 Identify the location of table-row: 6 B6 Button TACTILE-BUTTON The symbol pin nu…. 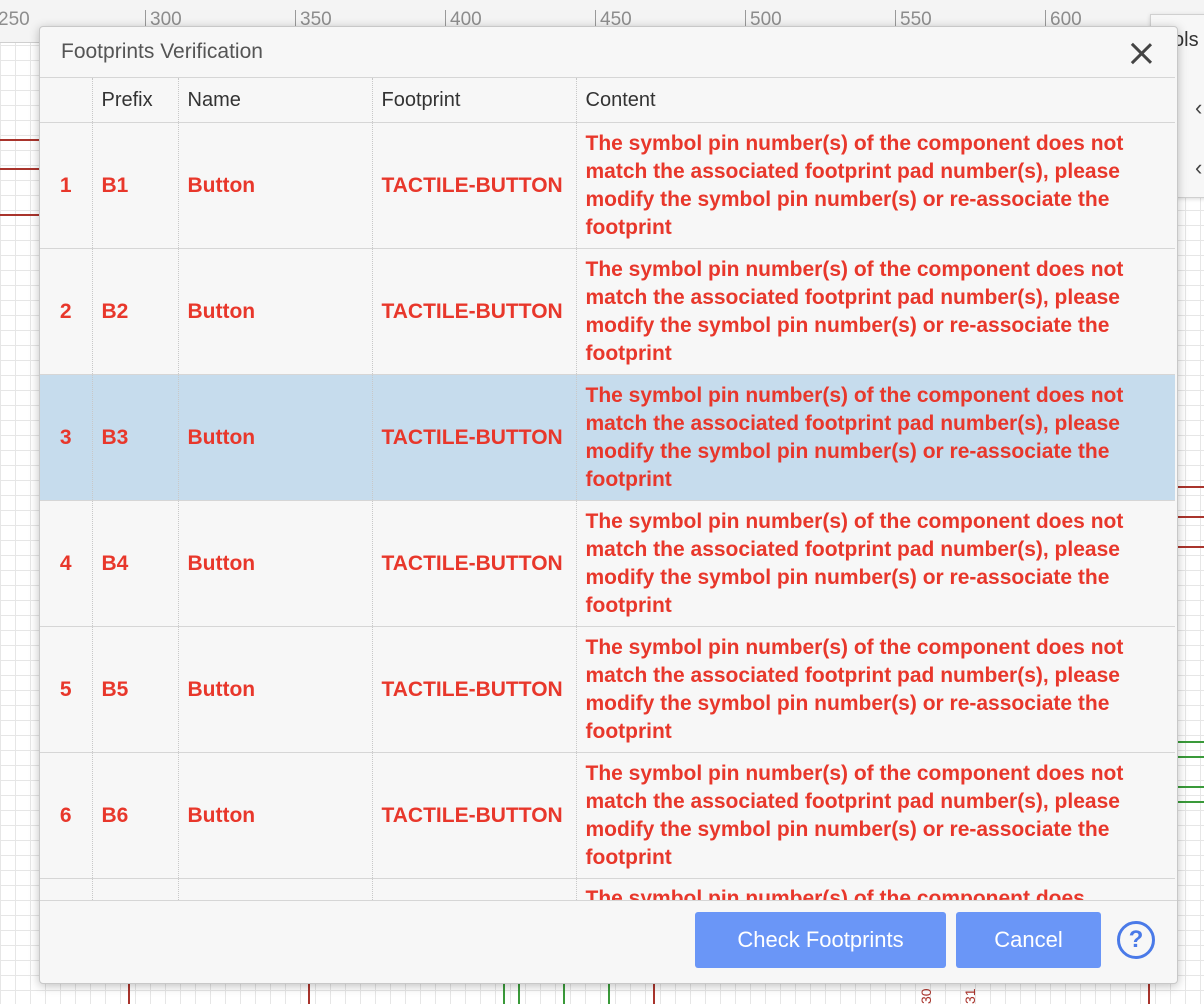
(607, 815).